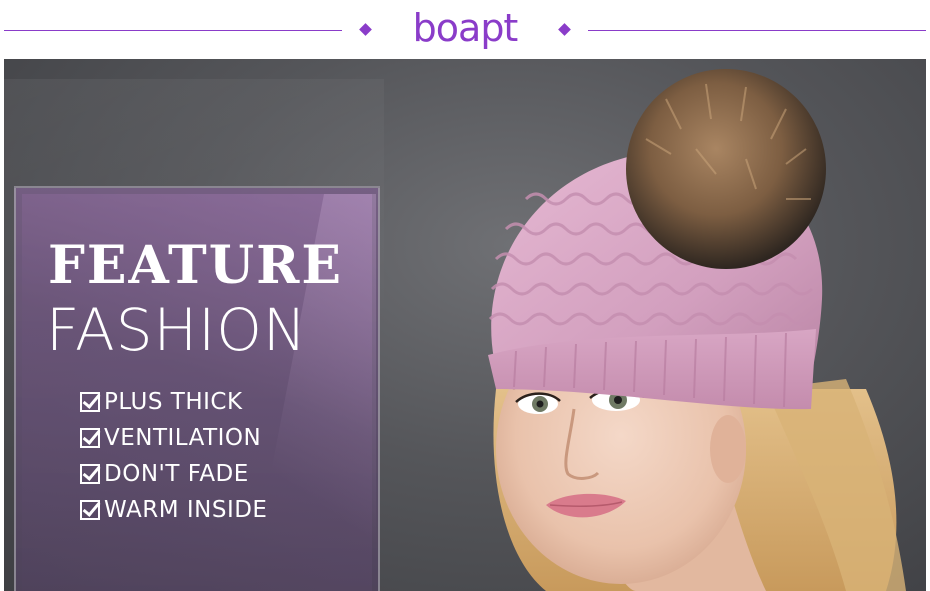 The height and width of the screenshot is (591, 930). I want to click on feature-item: DON'T FADE, so click(230, 474).